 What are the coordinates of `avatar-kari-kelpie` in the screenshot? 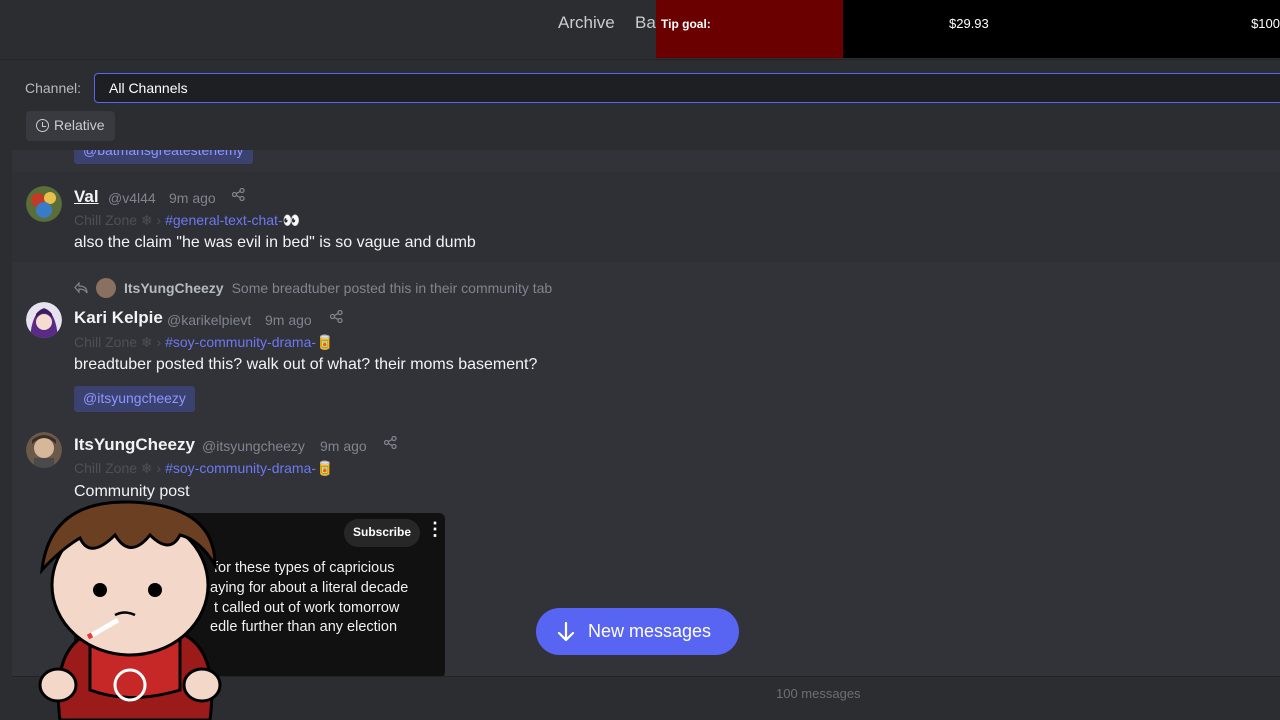 It's located at (44, 320).